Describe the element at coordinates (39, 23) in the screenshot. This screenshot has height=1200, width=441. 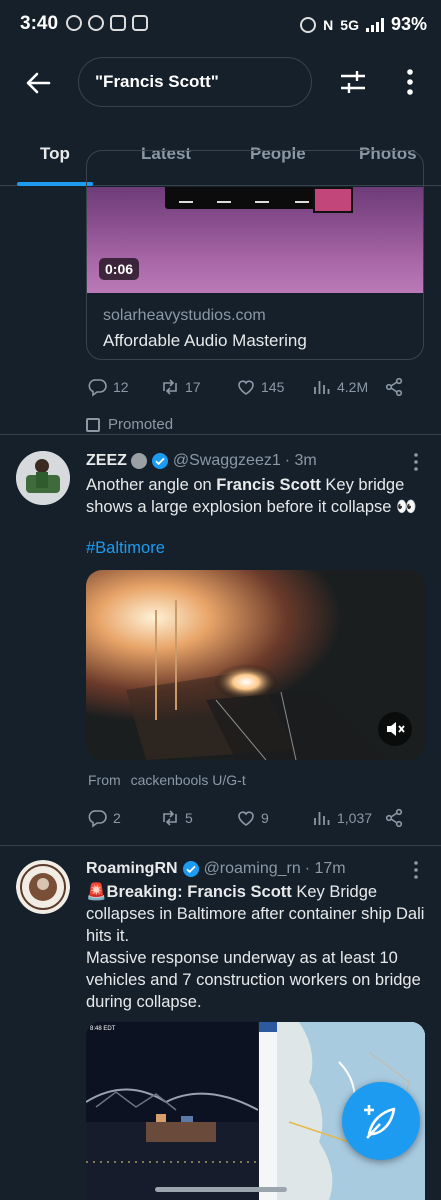
I see `status-time: 3:40` at that location.